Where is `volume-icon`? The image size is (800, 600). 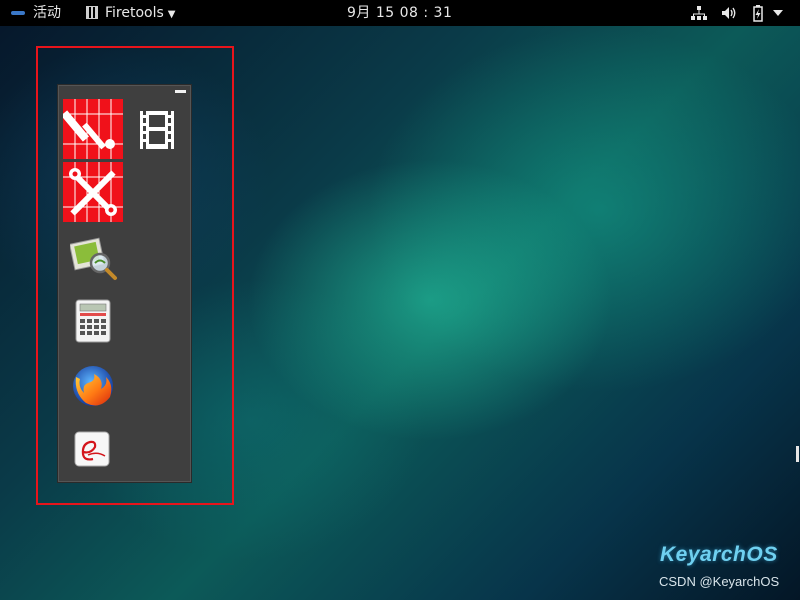 volume-icon is located at coordinates (729, 13).